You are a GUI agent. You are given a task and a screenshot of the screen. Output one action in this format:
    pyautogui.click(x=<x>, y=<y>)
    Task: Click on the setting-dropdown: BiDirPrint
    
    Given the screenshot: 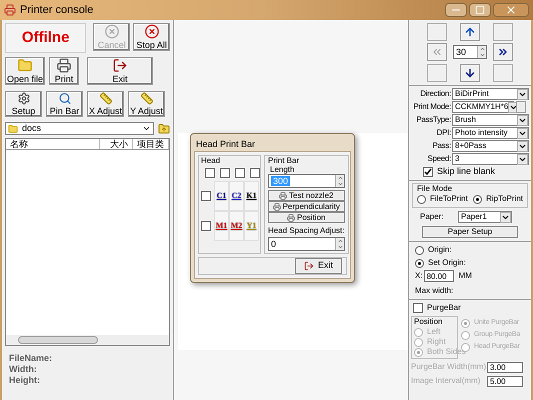 What is the action you would take?
    pyautogui.click(x=490, y=94)
    